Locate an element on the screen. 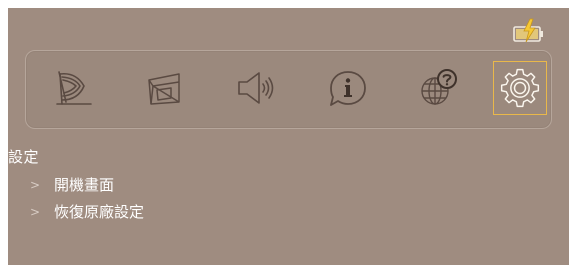 The height and width of the screenshot is (273, 577). menu-title: 設定 is located at coordinates (24, 157).